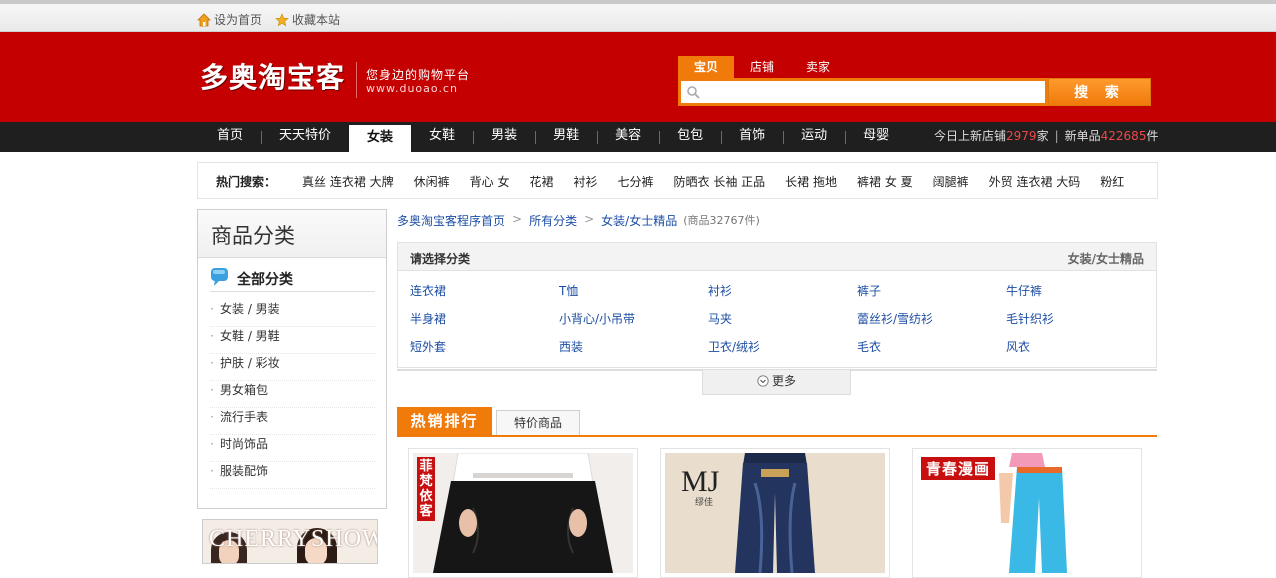 The height and width of the screenshot is (578, 1276). Describe the element at coordinates (818, 67) in the screenshot. I see `search-tab-sellers: 卖家` at that location.